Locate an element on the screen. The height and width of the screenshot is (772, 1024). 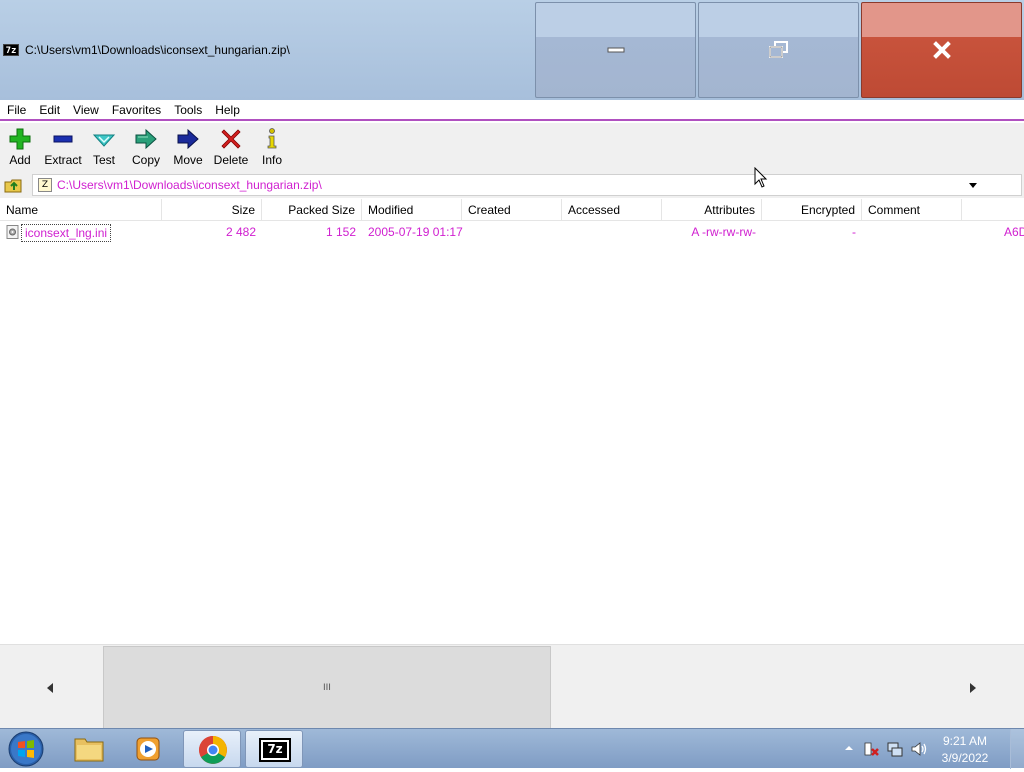
taskbar-7zip-label: 7z is located at coordinates (275, 749).